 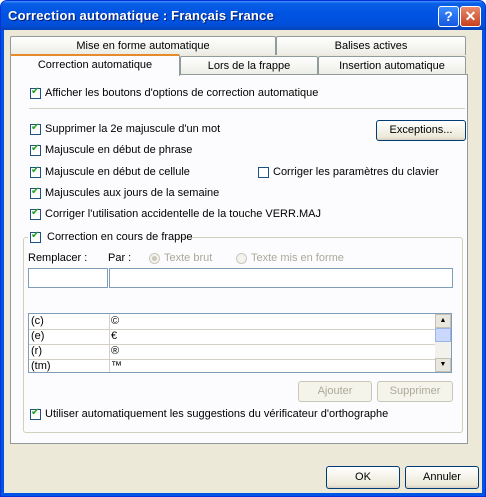 I want to click on replace-group-header: Correction en cours de frappe, so click(x=110, y=237).